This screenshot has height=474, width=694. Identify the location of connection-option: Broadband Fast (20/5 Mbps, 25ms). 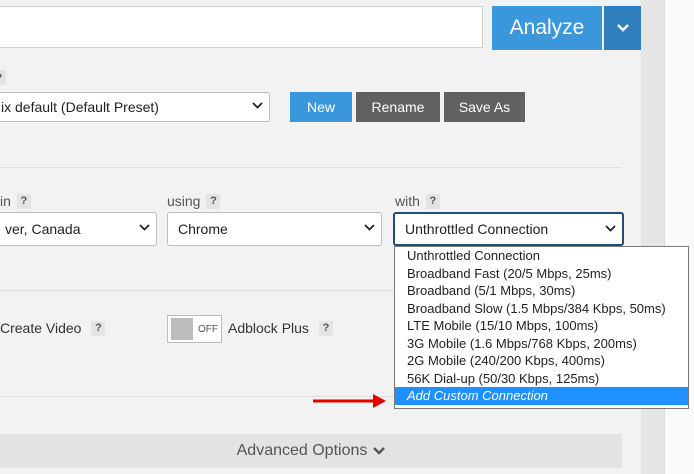
(541, 274).